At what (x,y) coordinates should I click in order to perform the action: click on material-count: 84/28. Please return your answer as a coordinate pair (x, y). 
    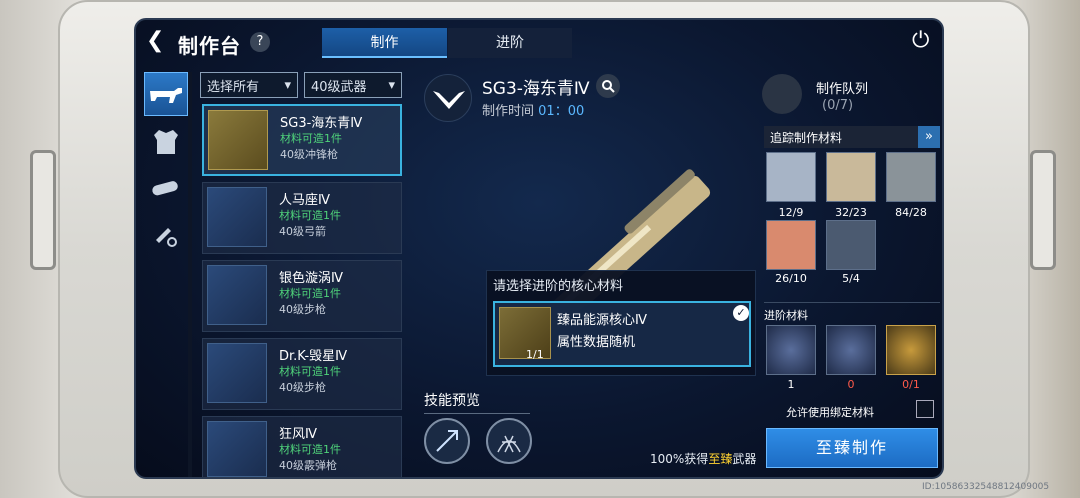
    Looking at the image, I should click on (911, 212).